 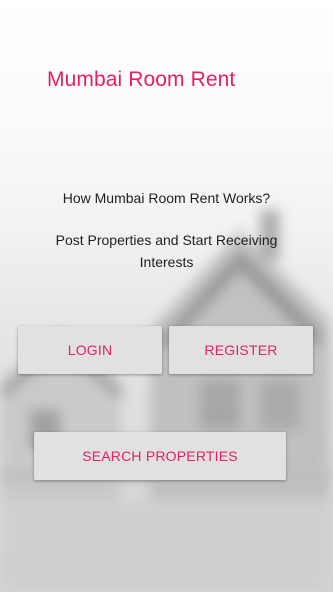 I want to click on app-title: Mumbai Room Rent, so click(x=141, y=79).